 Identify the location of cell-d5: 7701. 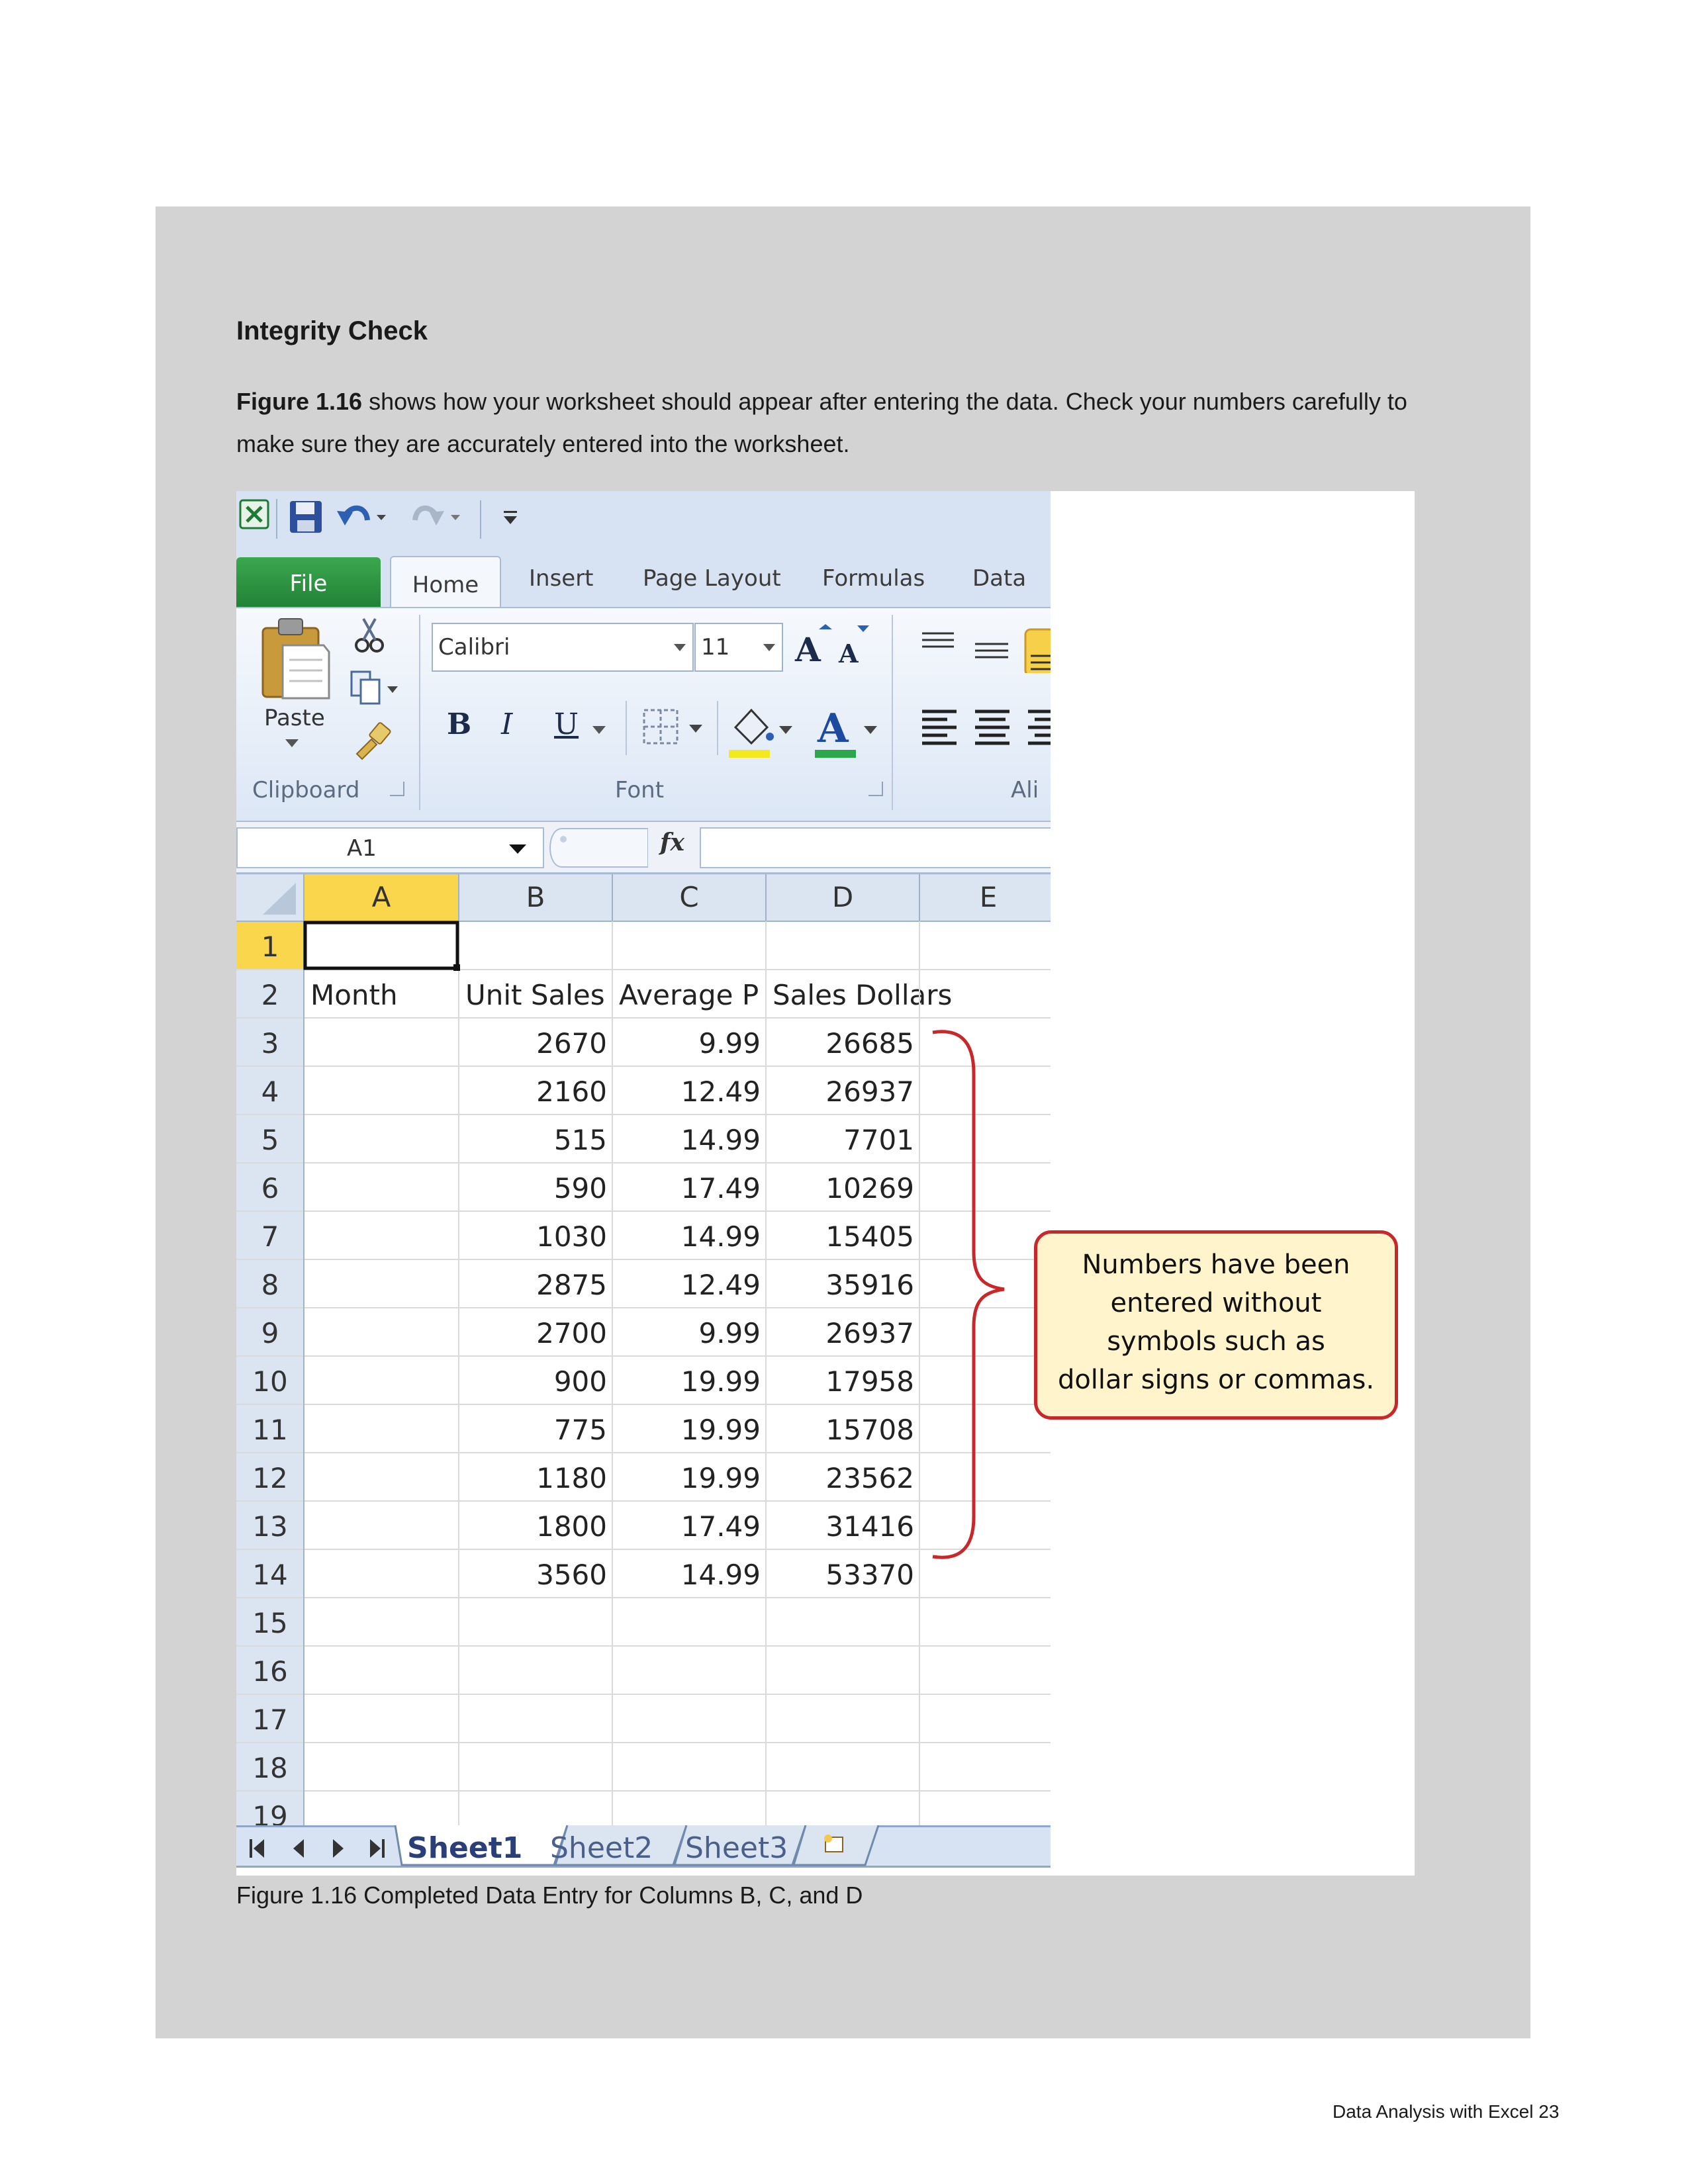
(878, 1140).